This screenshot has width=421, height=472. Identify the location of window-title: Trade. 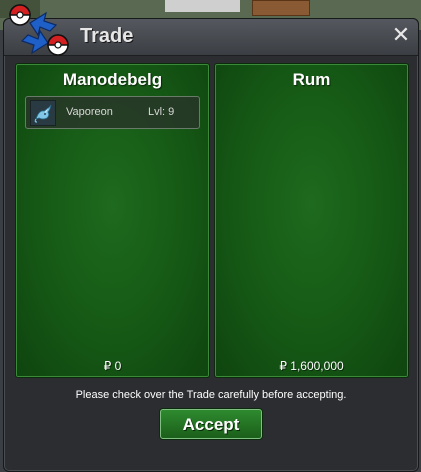
(107, 36).